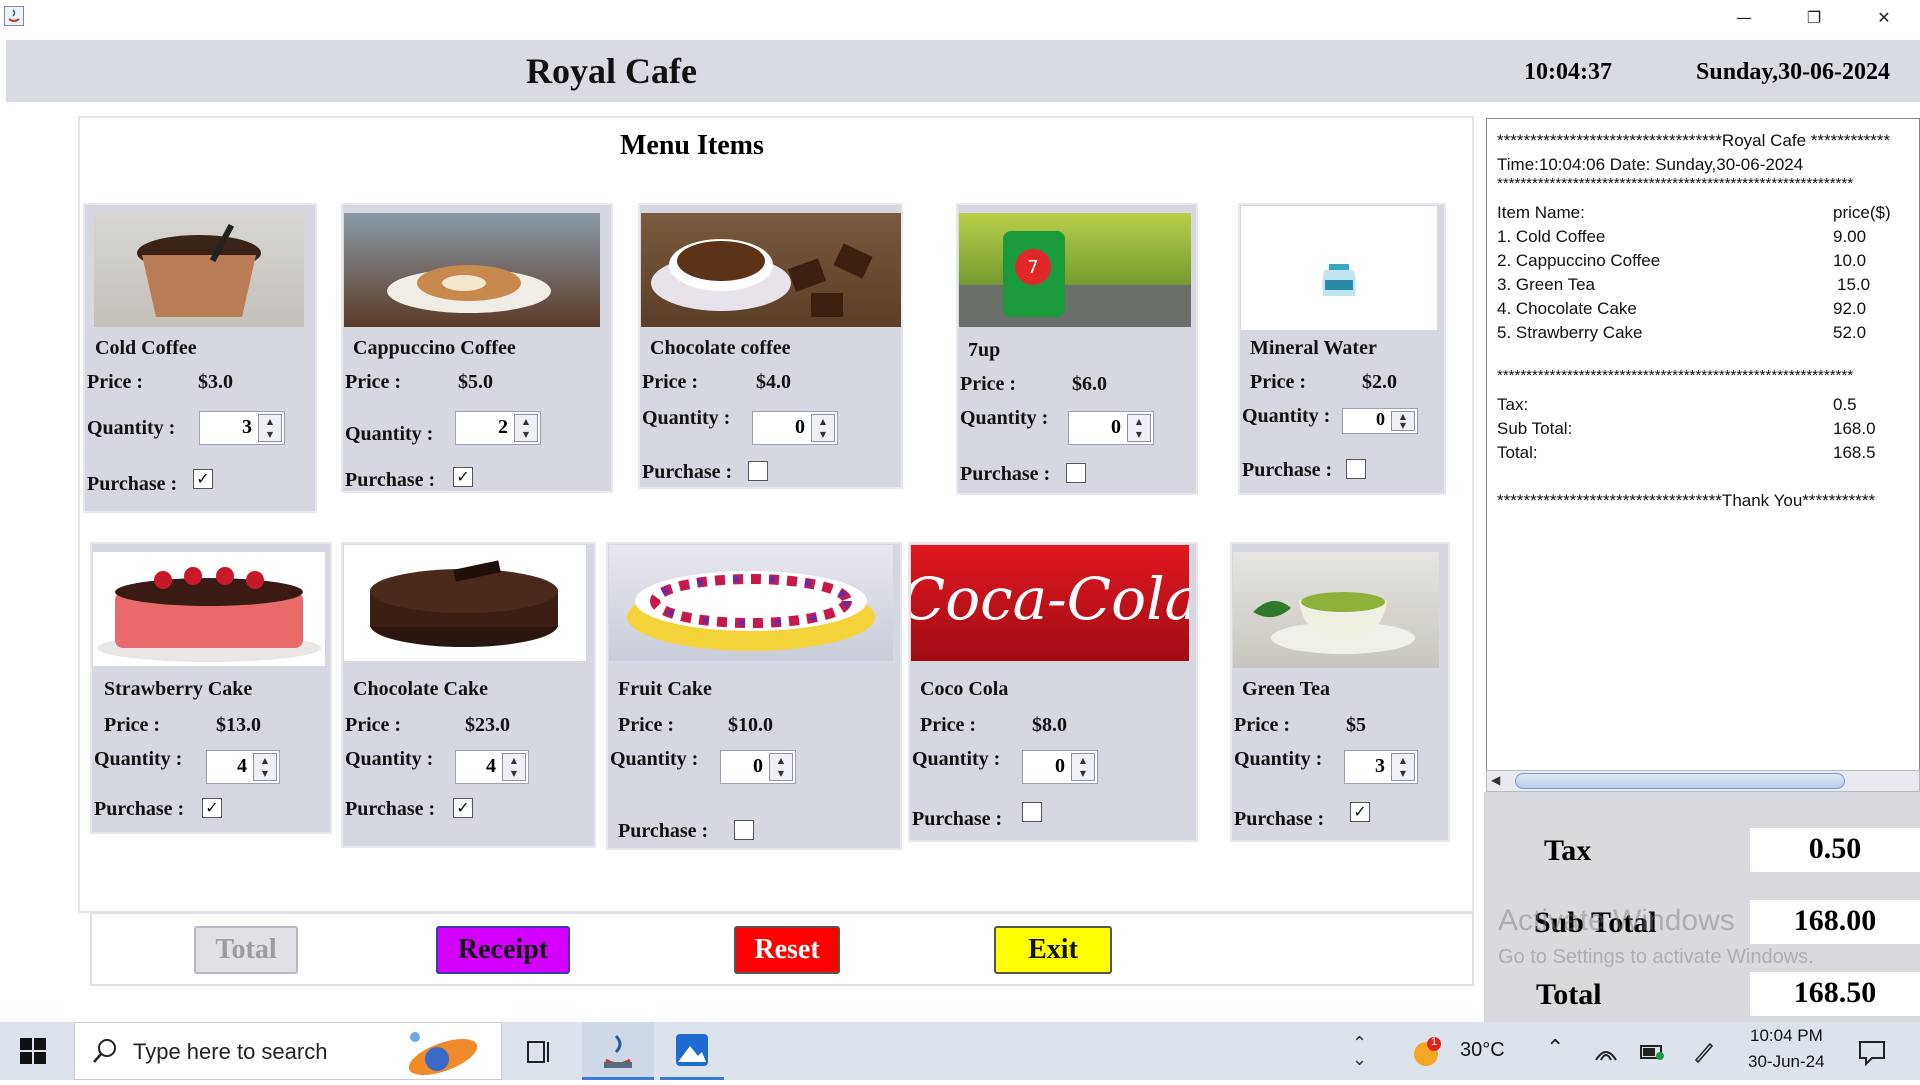 Image resolution: width=1920 pixels, height=1085 pixels. Describe the element at coordinates (1555, 1048) in the screenshot. I see `chevron-up-icon: ⌃` at that location.